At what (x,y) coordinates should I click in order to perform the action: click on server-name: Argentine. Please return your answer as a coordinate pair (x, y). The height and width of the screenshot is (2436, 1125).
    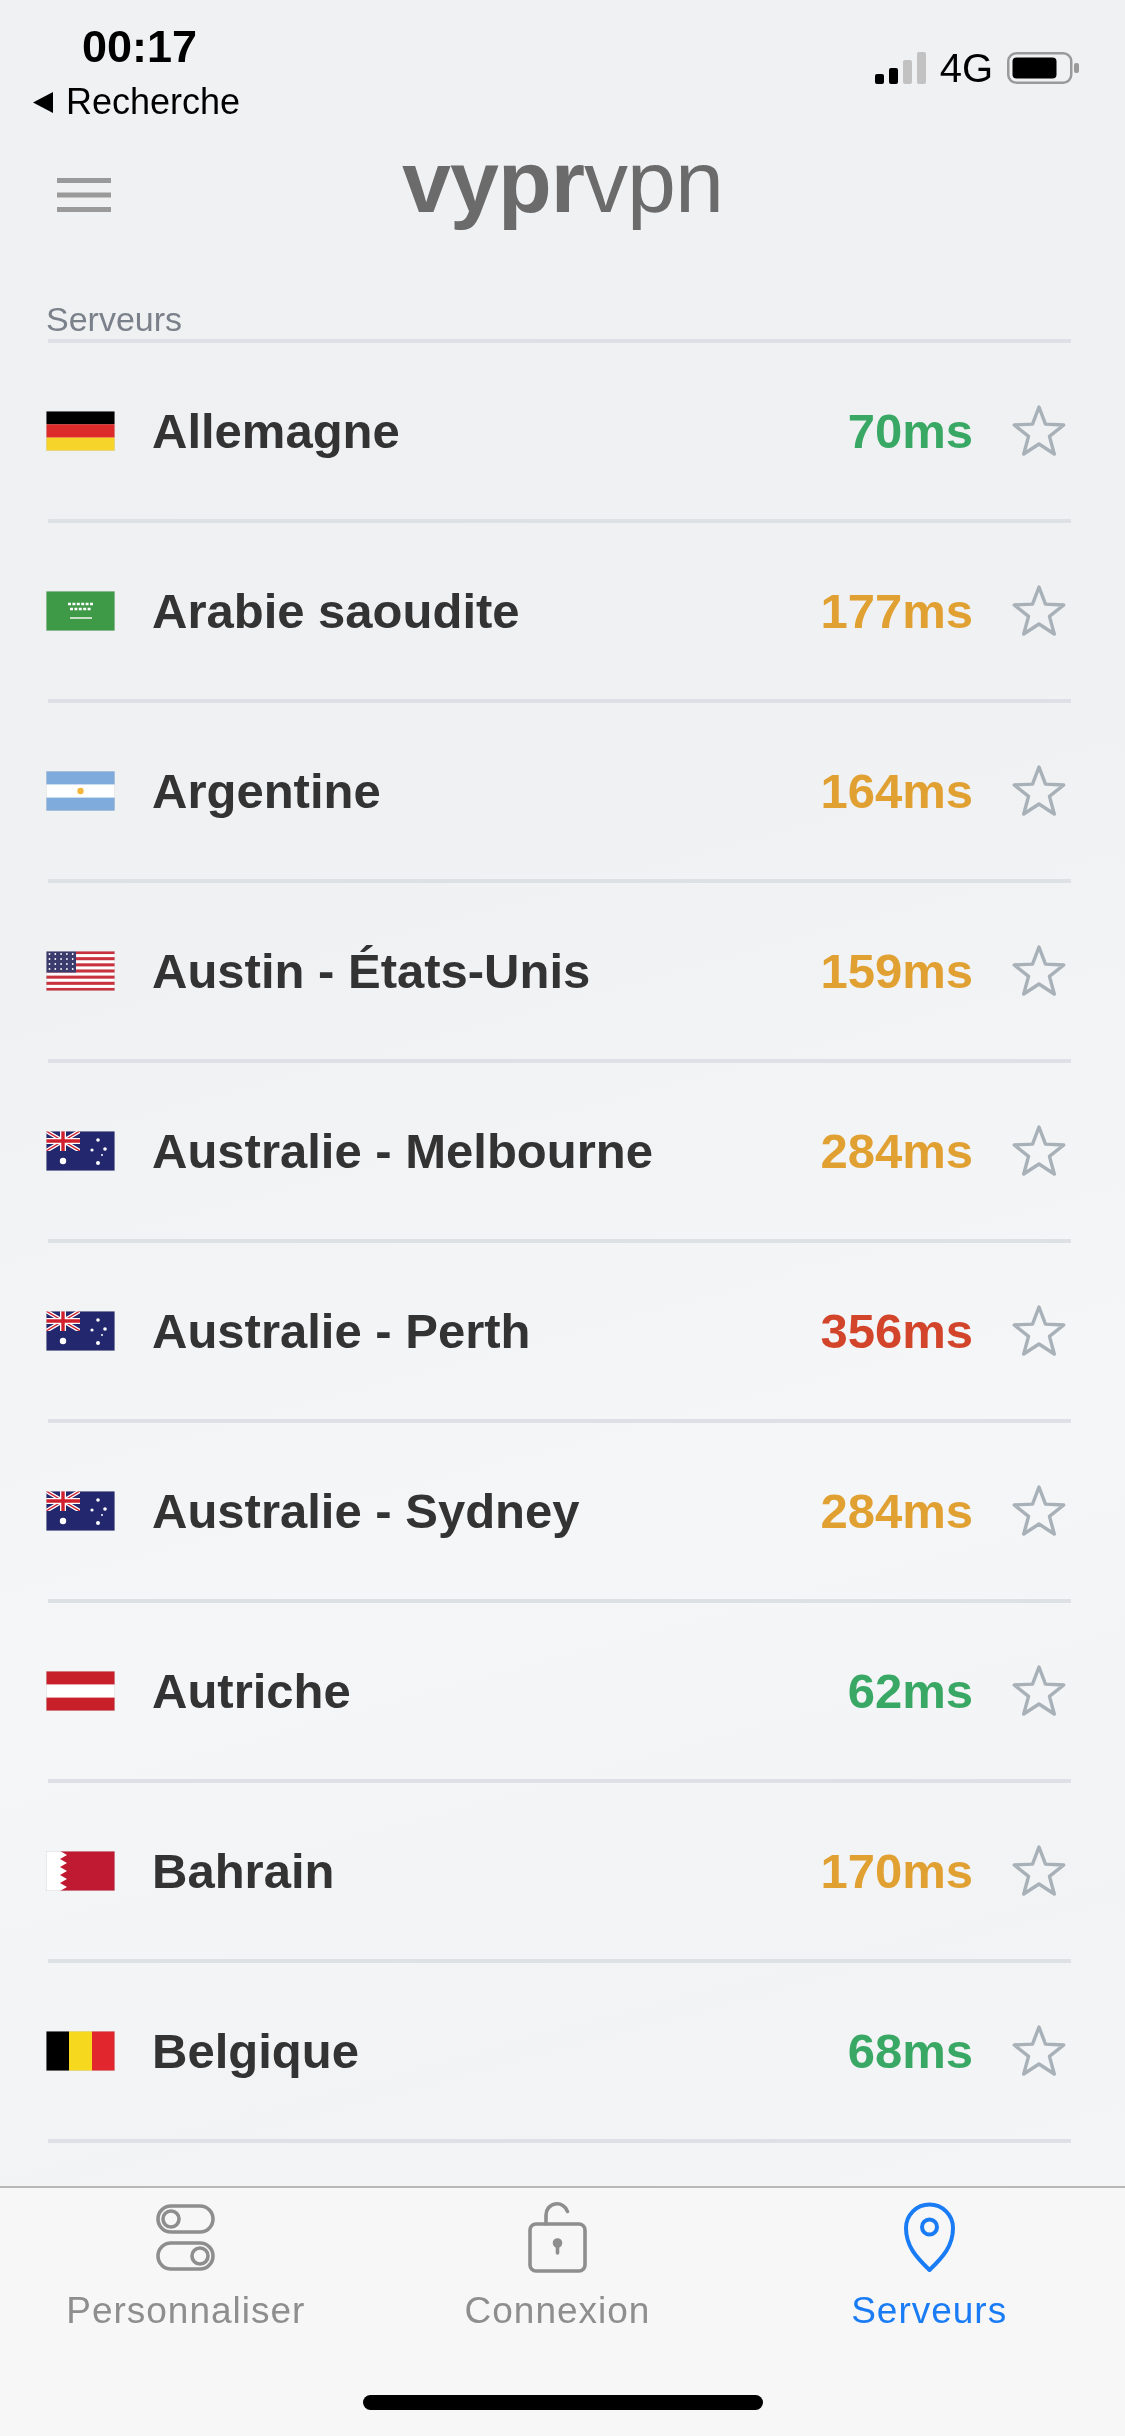
    Looking at the image, I should click on (266, 791).